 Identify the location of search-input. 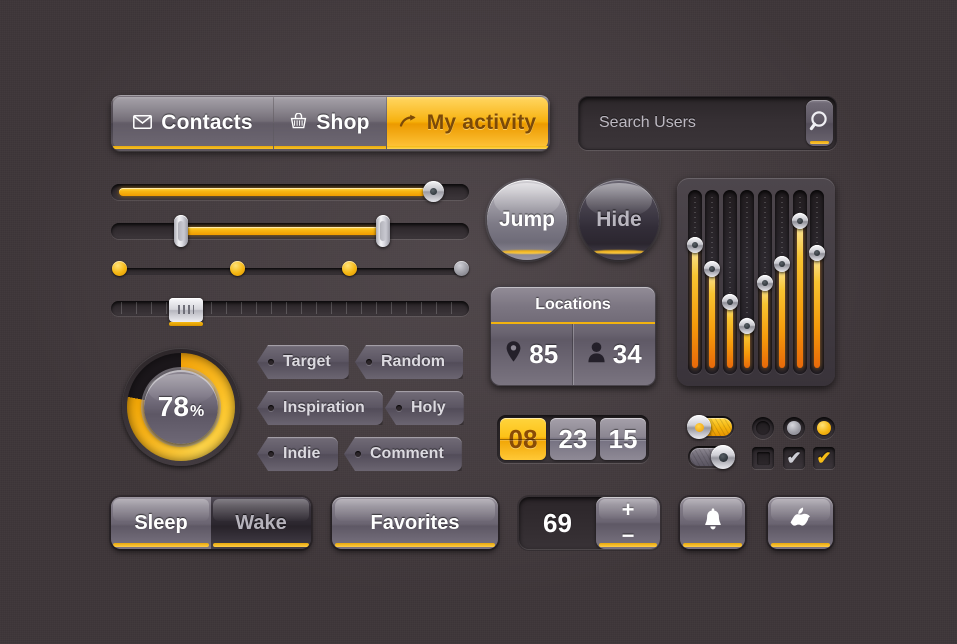
(694, 123).